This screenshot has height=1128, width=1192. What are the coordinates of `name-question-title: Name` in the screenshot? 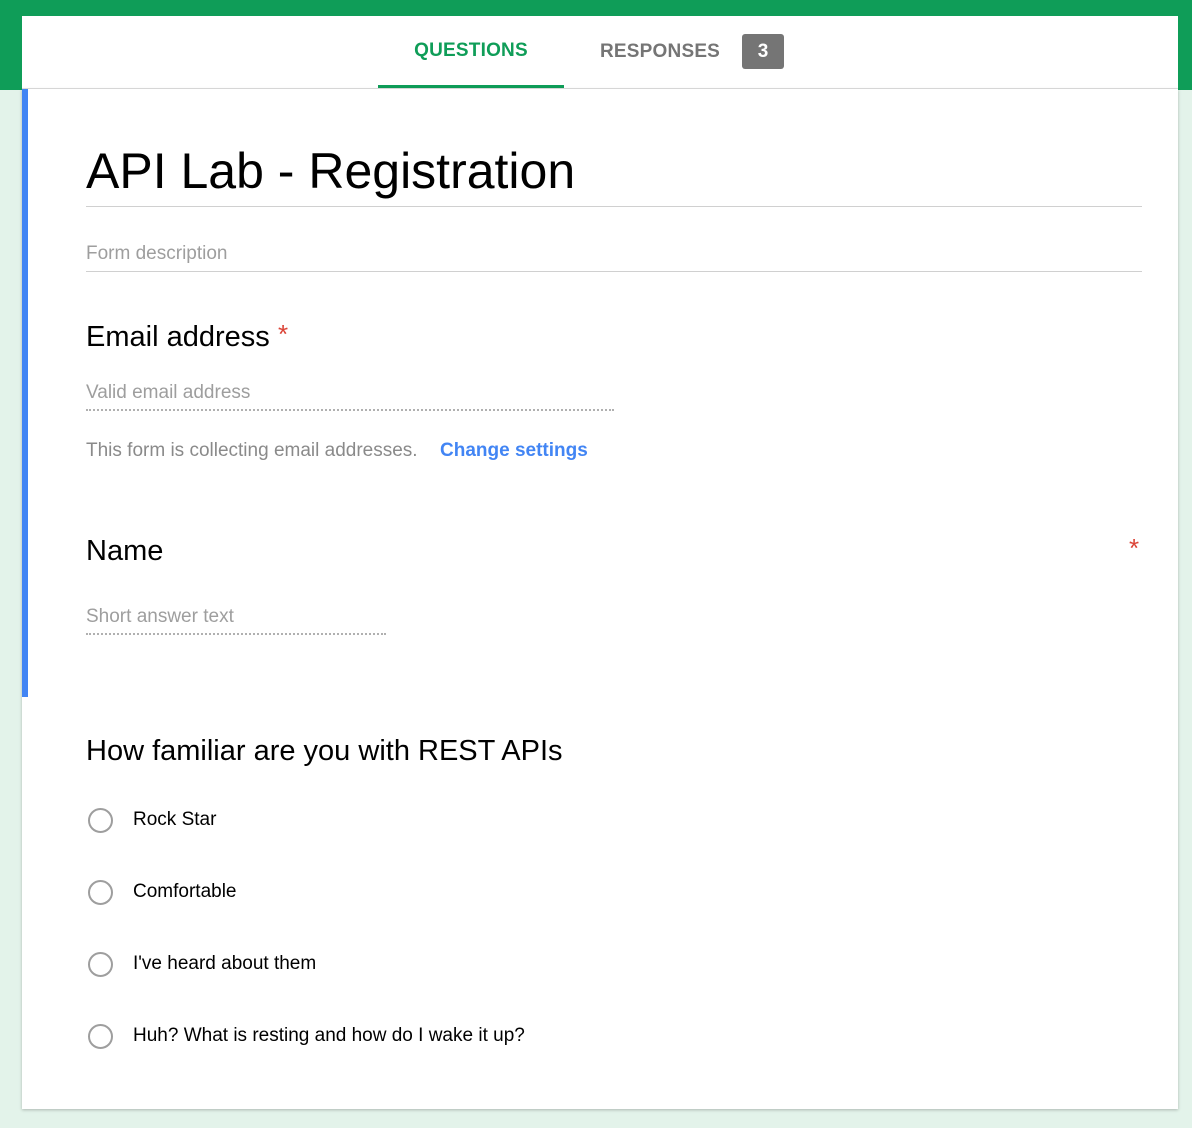 It's located at (125, 551).